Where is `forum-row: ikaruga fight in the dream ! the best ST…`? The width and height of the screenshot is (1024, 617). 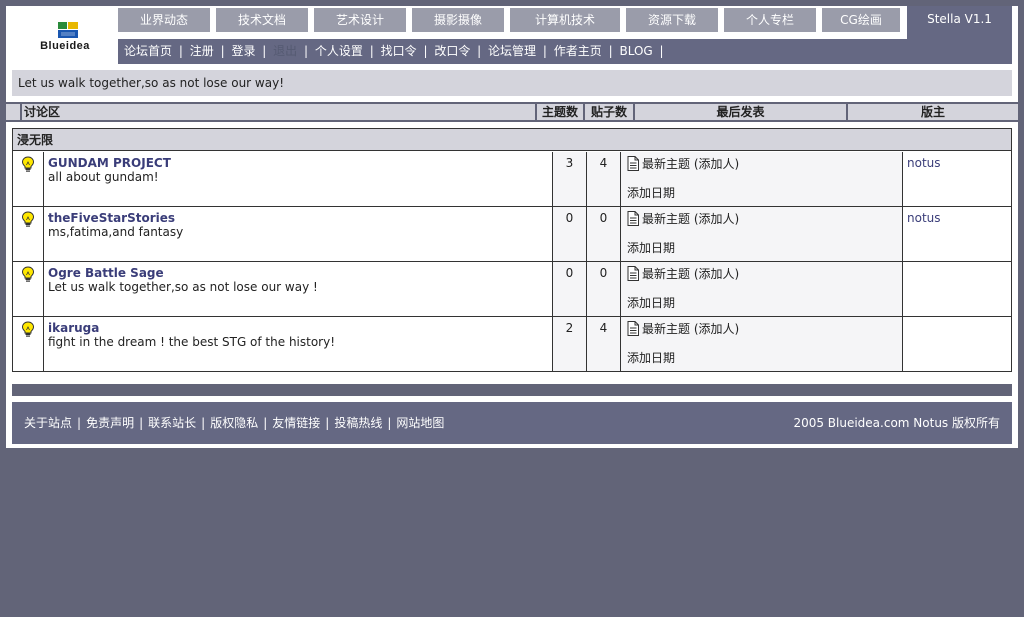
forum-row: ikaruga fight in the dream ! the best ST… is located at coordinates (512, 344).